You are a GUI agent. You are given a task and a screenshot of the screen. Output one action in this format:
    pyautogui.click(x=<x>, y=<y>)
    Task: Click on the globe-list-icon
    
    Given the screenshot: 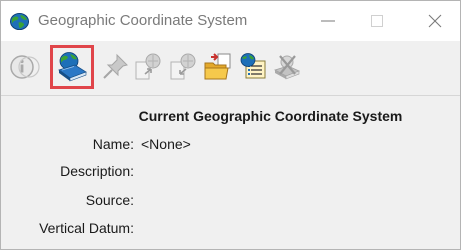 What is the action you would take?
    pyautogui.click(x=253, y=66)
    